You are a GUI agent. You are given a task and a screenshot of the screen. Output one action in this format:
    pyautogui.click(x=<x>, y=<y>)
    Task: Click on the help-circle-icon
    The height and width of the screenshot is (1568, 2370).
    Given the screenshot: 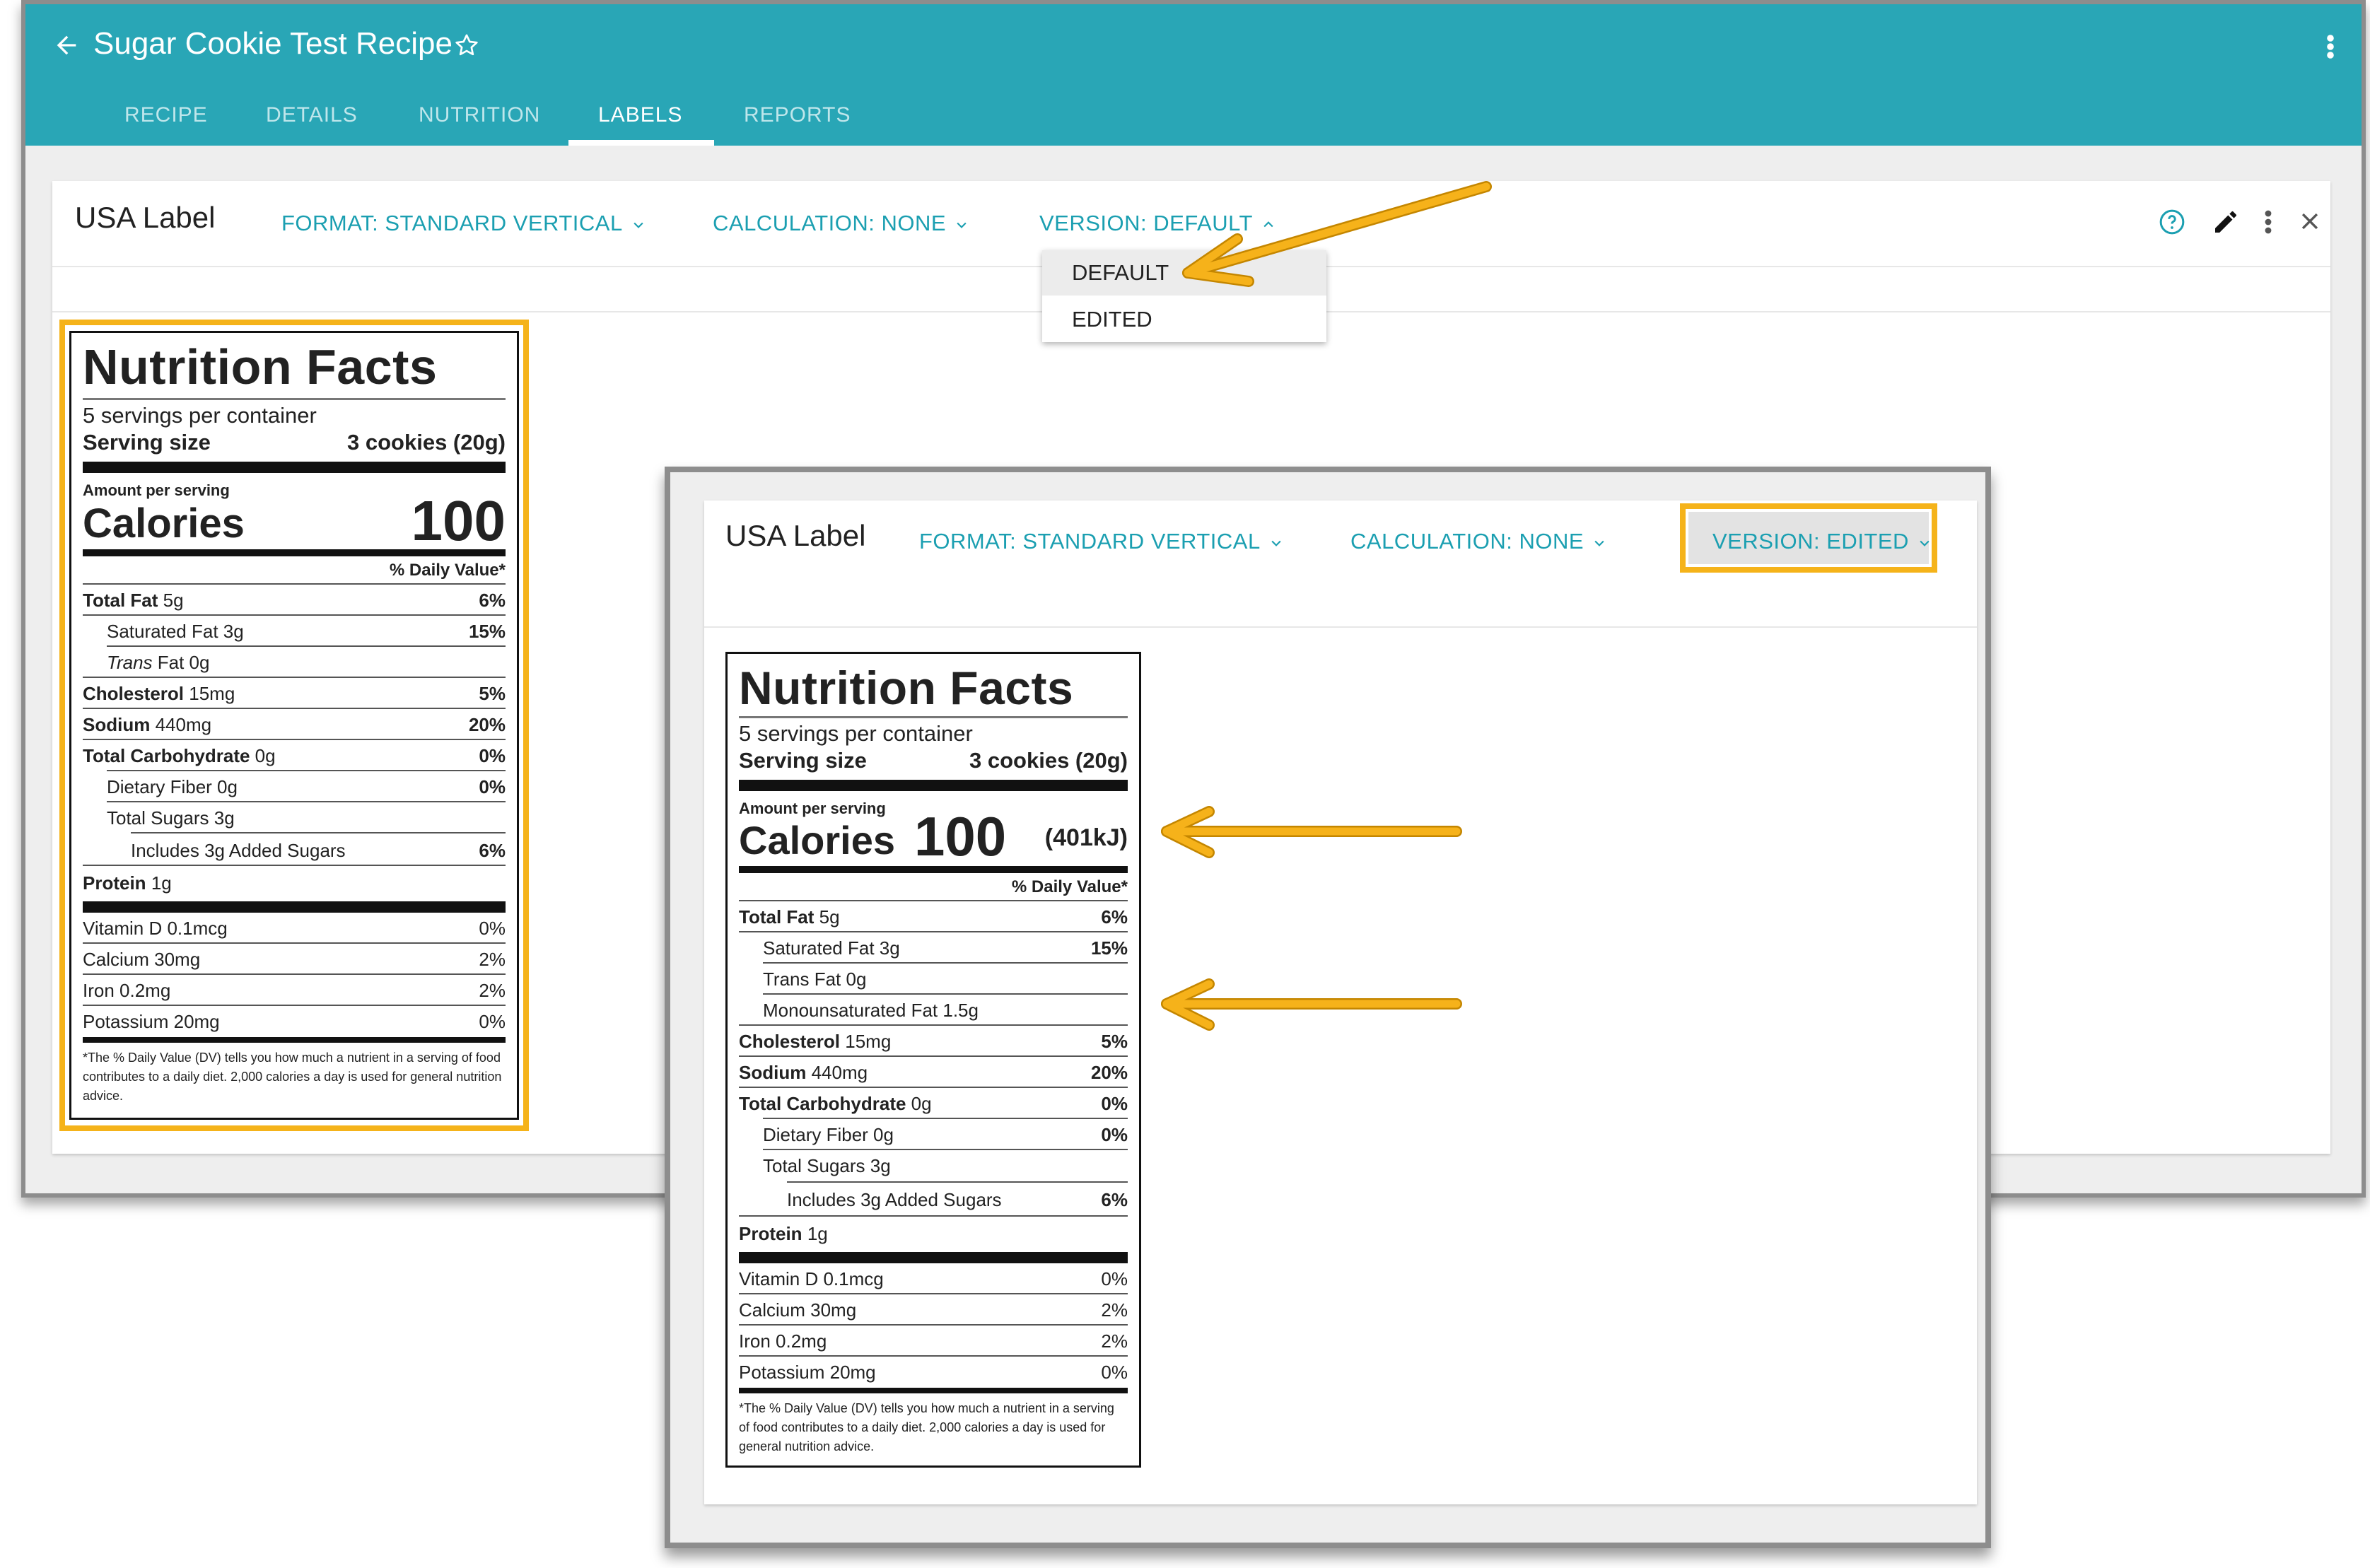 What is the action you would take?
    pyautogui.click(x=2172, y=222)
    